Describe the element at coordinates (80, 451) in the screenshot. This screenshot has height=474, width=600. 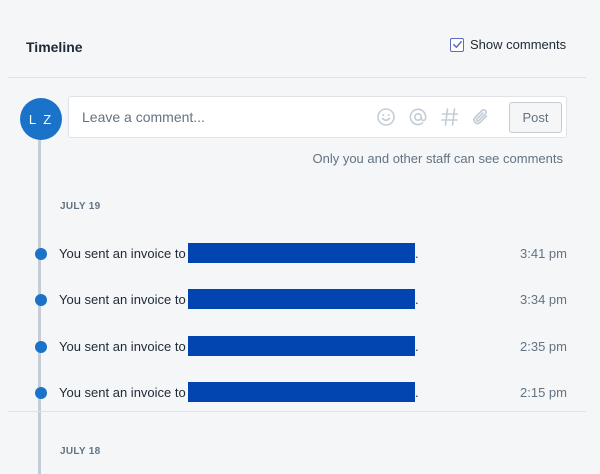
I see `date-header-july-18: JULY 18` at that location.